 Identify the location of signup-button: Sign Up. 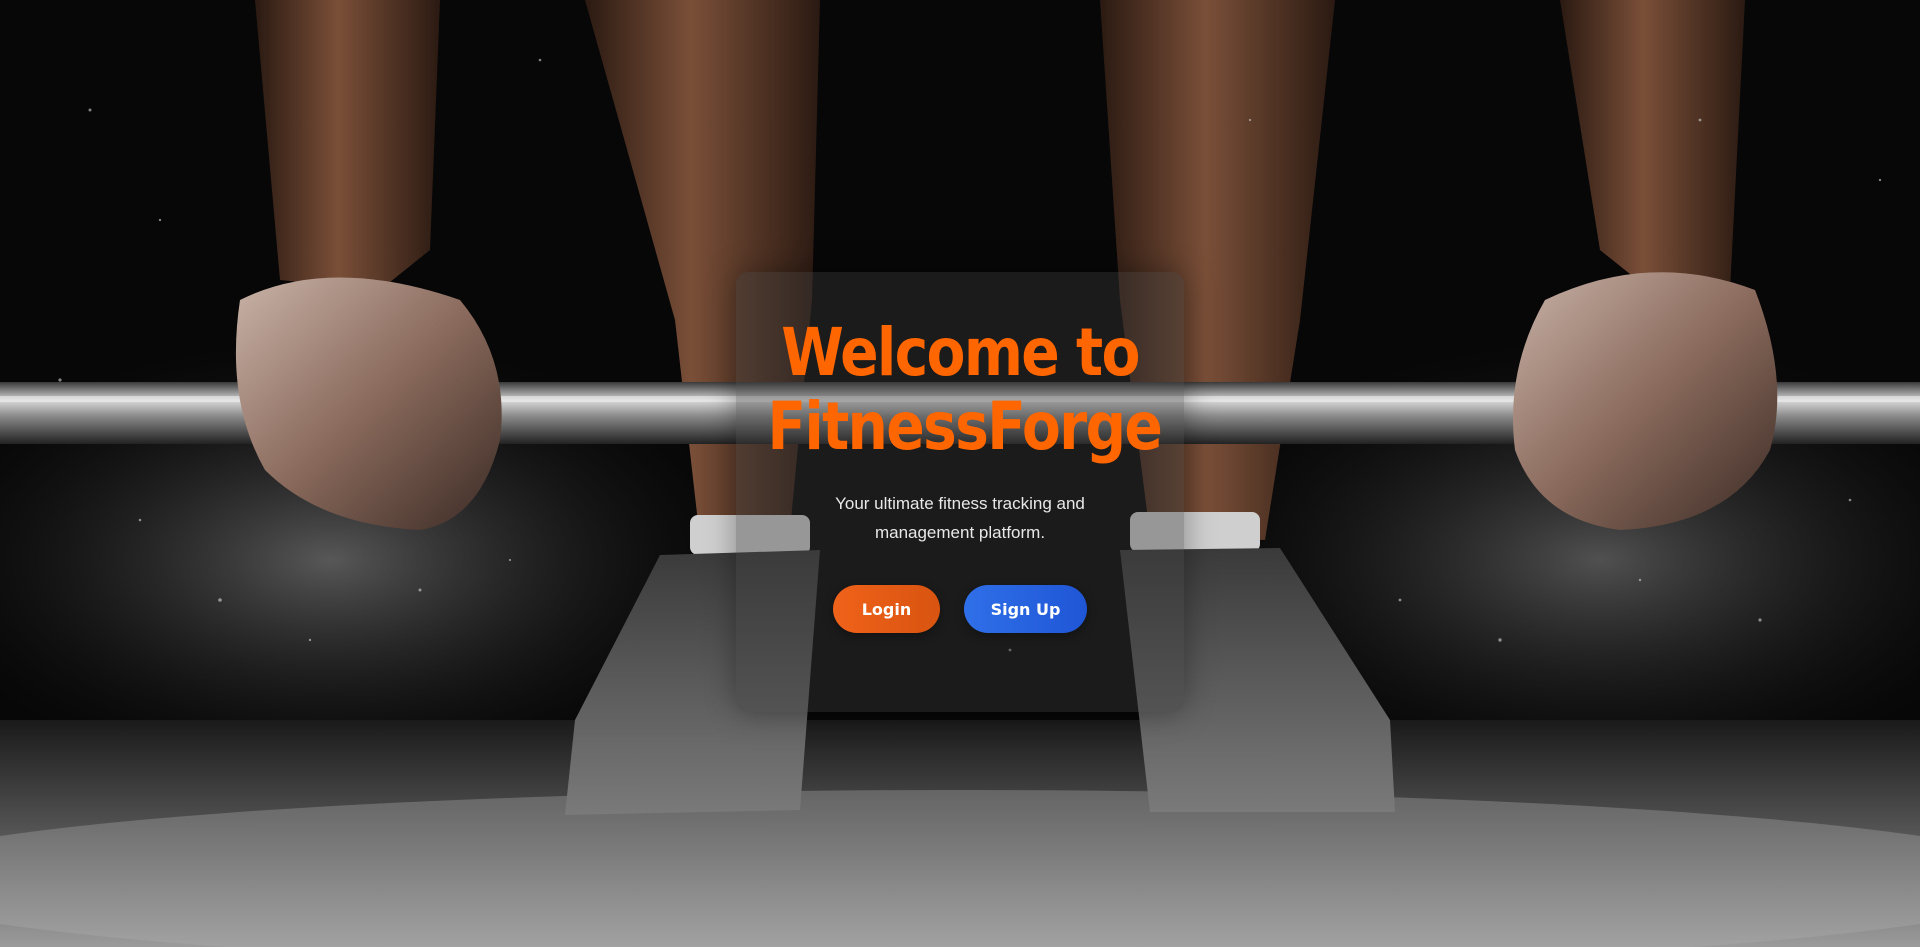
(1025, 609).